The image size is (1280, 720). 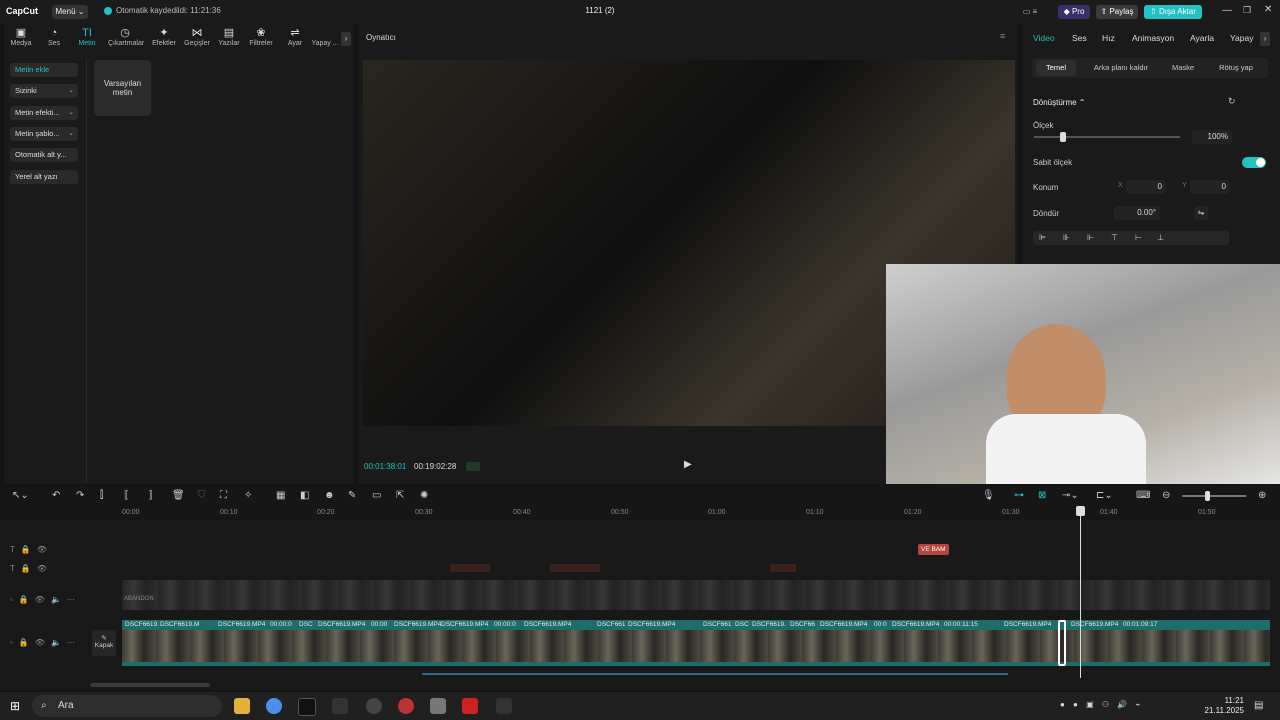 I want to click on align-bottom-icon: ⊥, so click(x=1160, y=237).